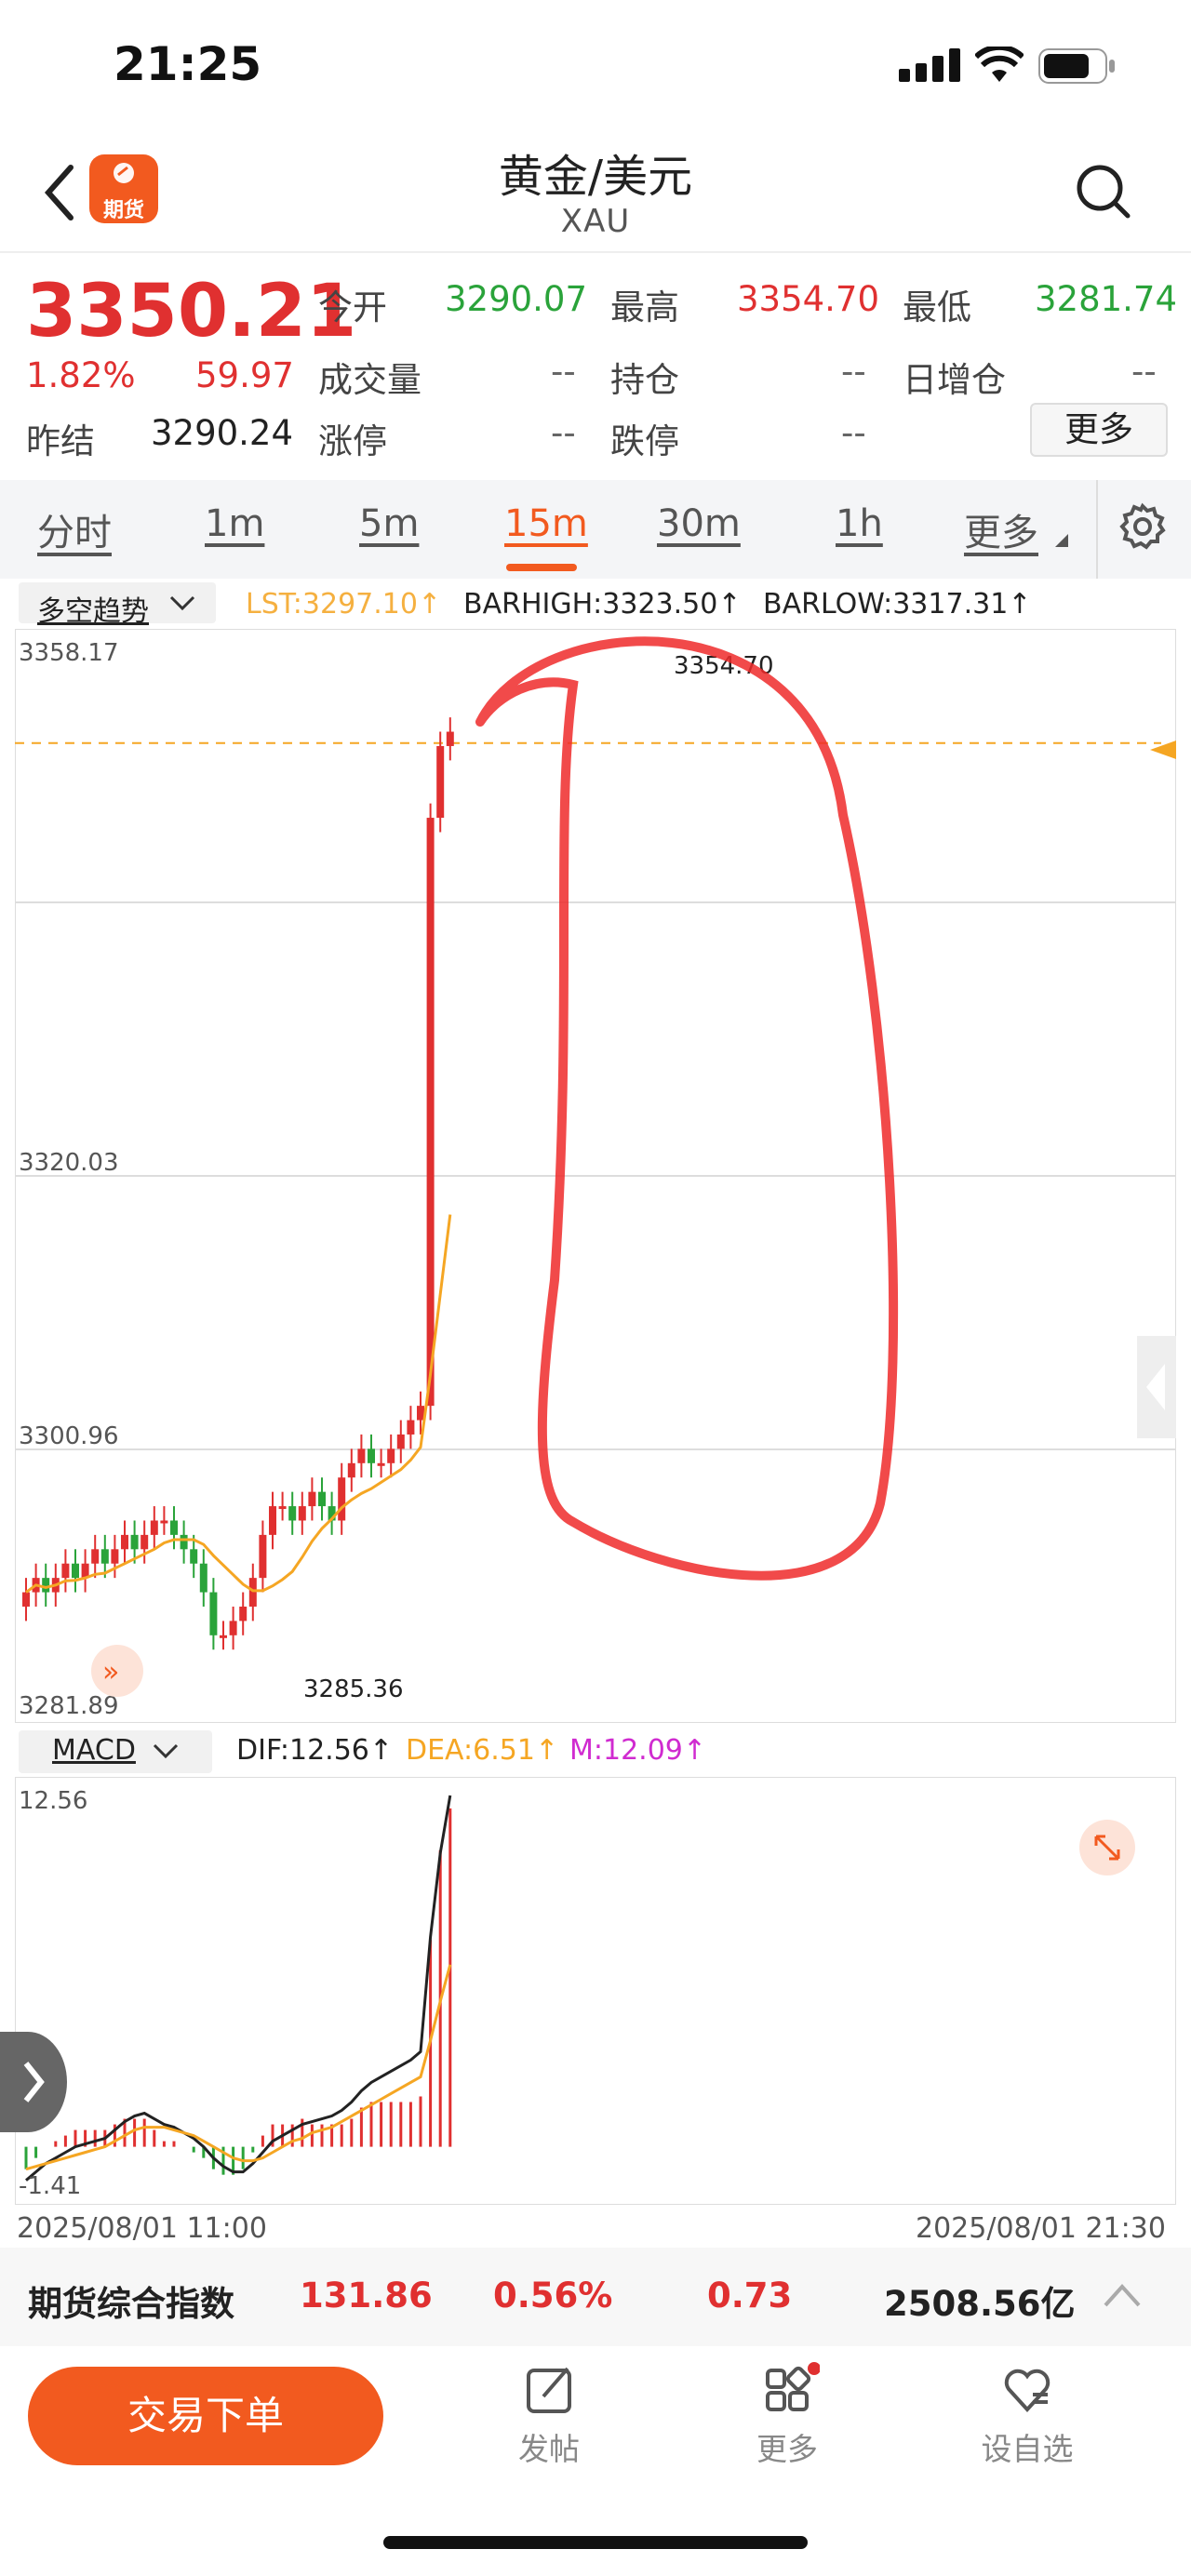  I want to click on macd-selector-label: MACD, so click(94, 1750).